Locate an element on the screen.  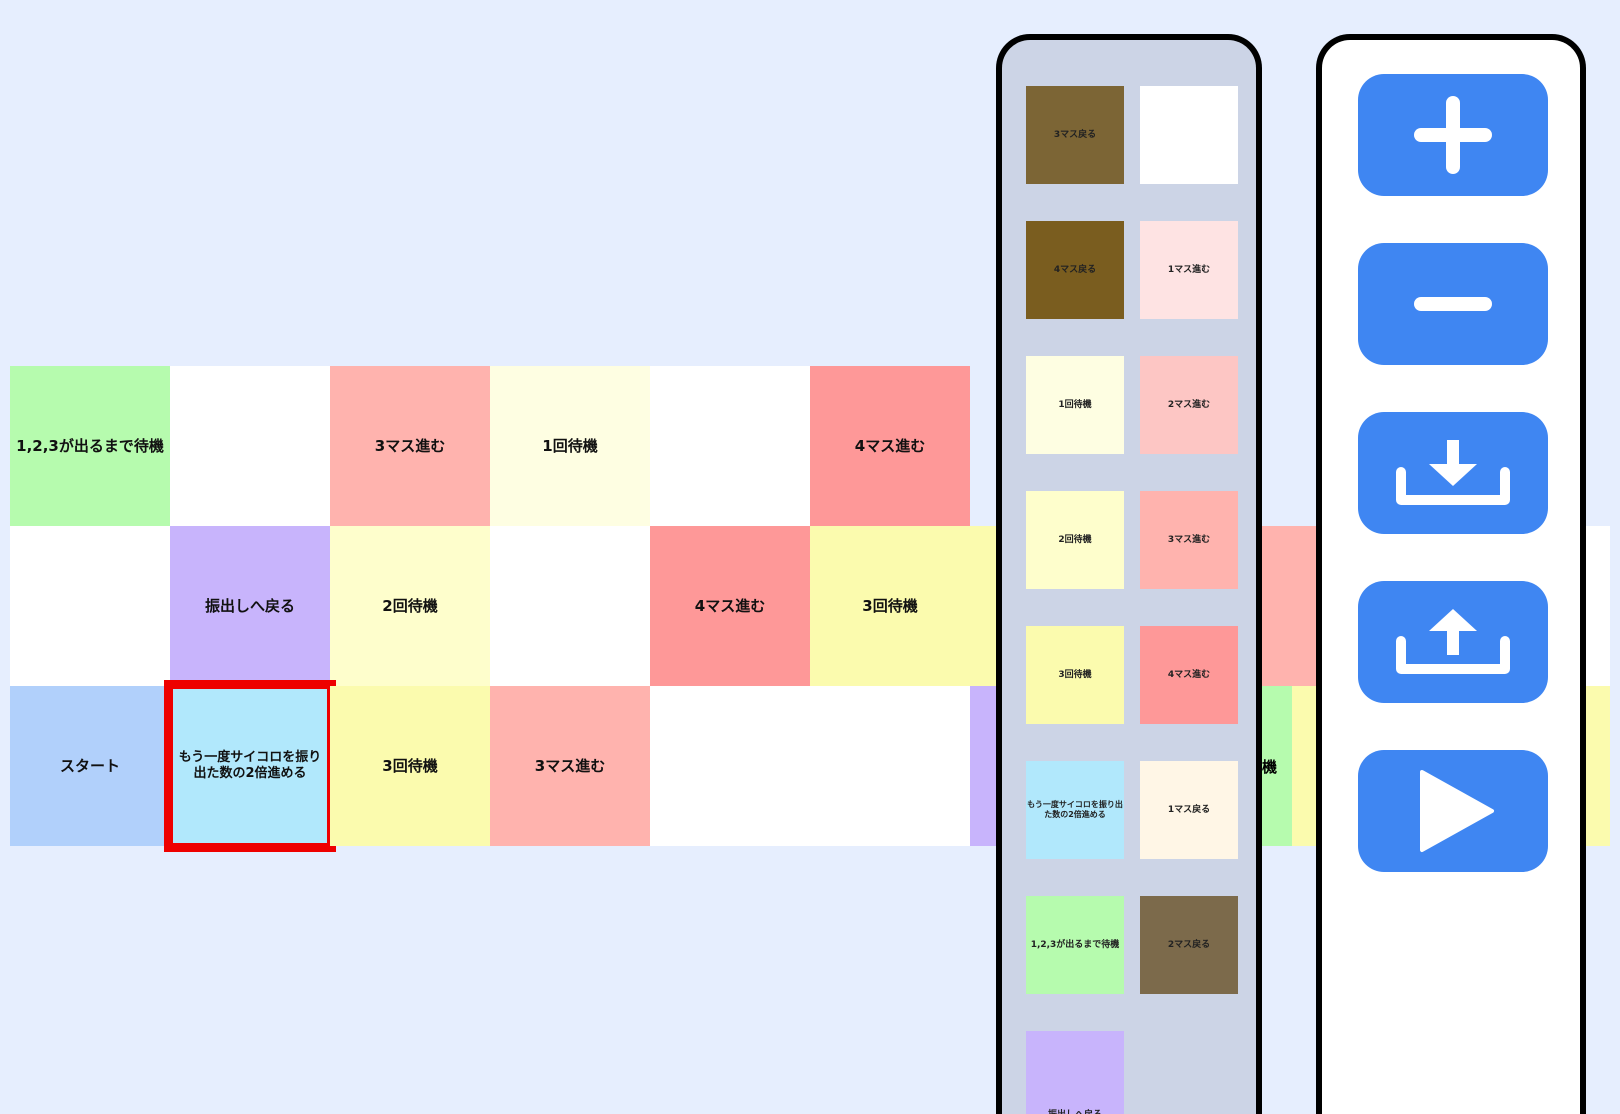
board-cell: 2回待機 is located at coordinates (410, 606).